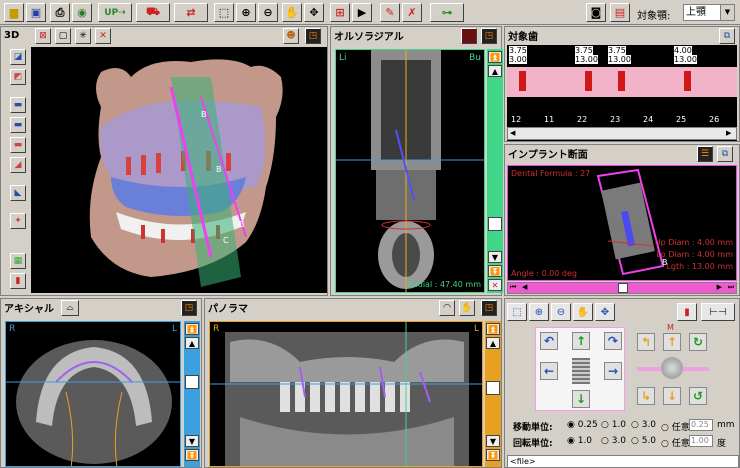 The height and width of the screenshot is (468, 740). What do you see at coordinates (18, 57) in the screenshot?
I see `view-front-icon: ◪` at bounding box center [18, 57].